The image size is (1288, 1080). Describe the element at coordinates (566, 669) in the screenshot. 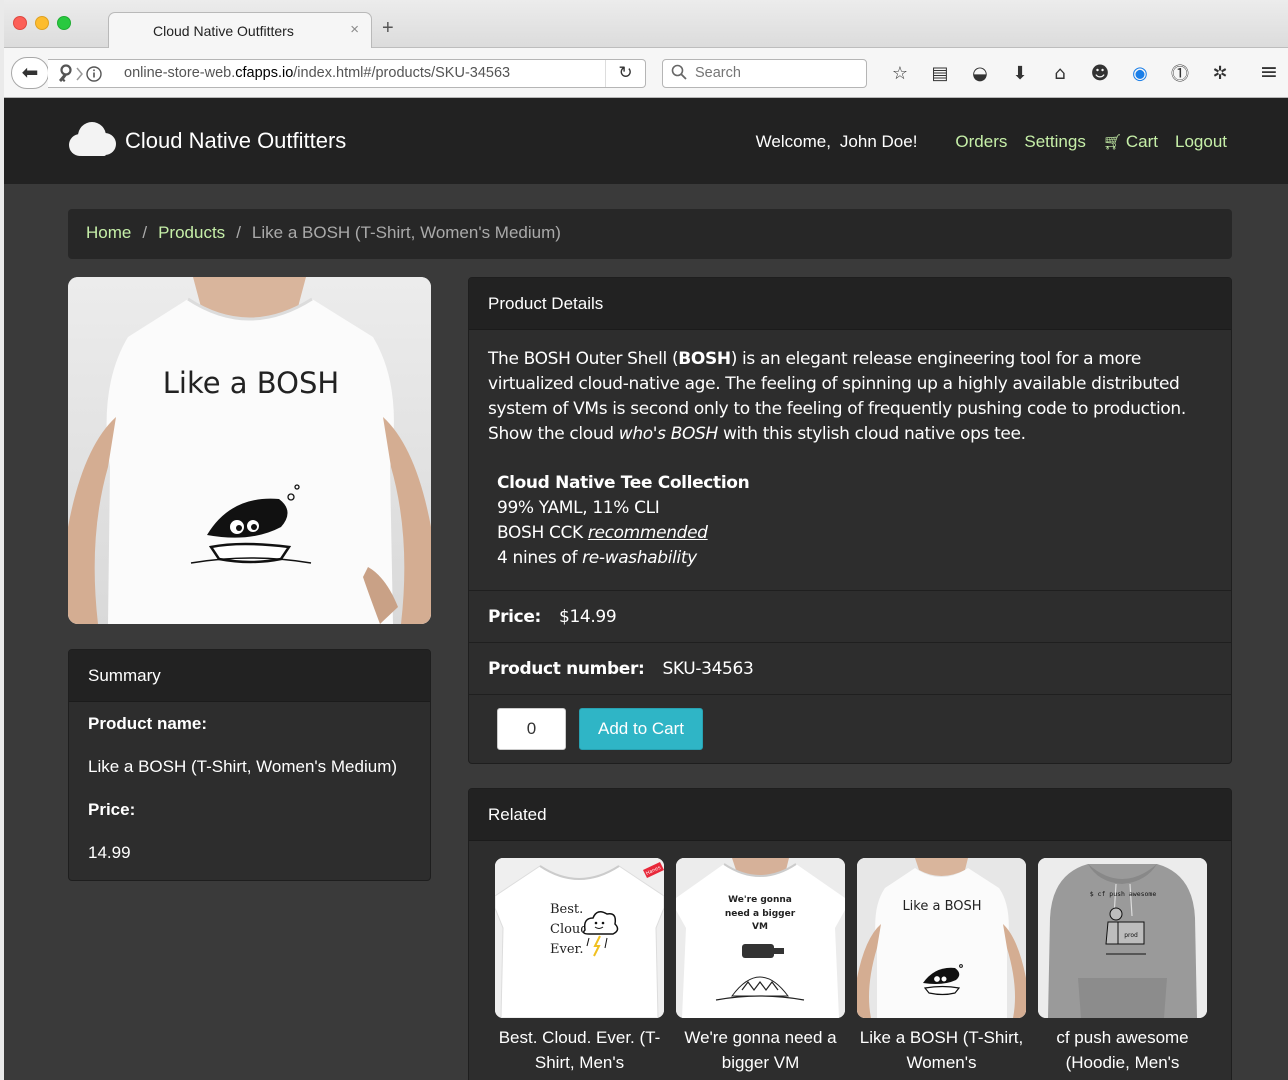

I see `detail-number-label: Product number:` at that location.